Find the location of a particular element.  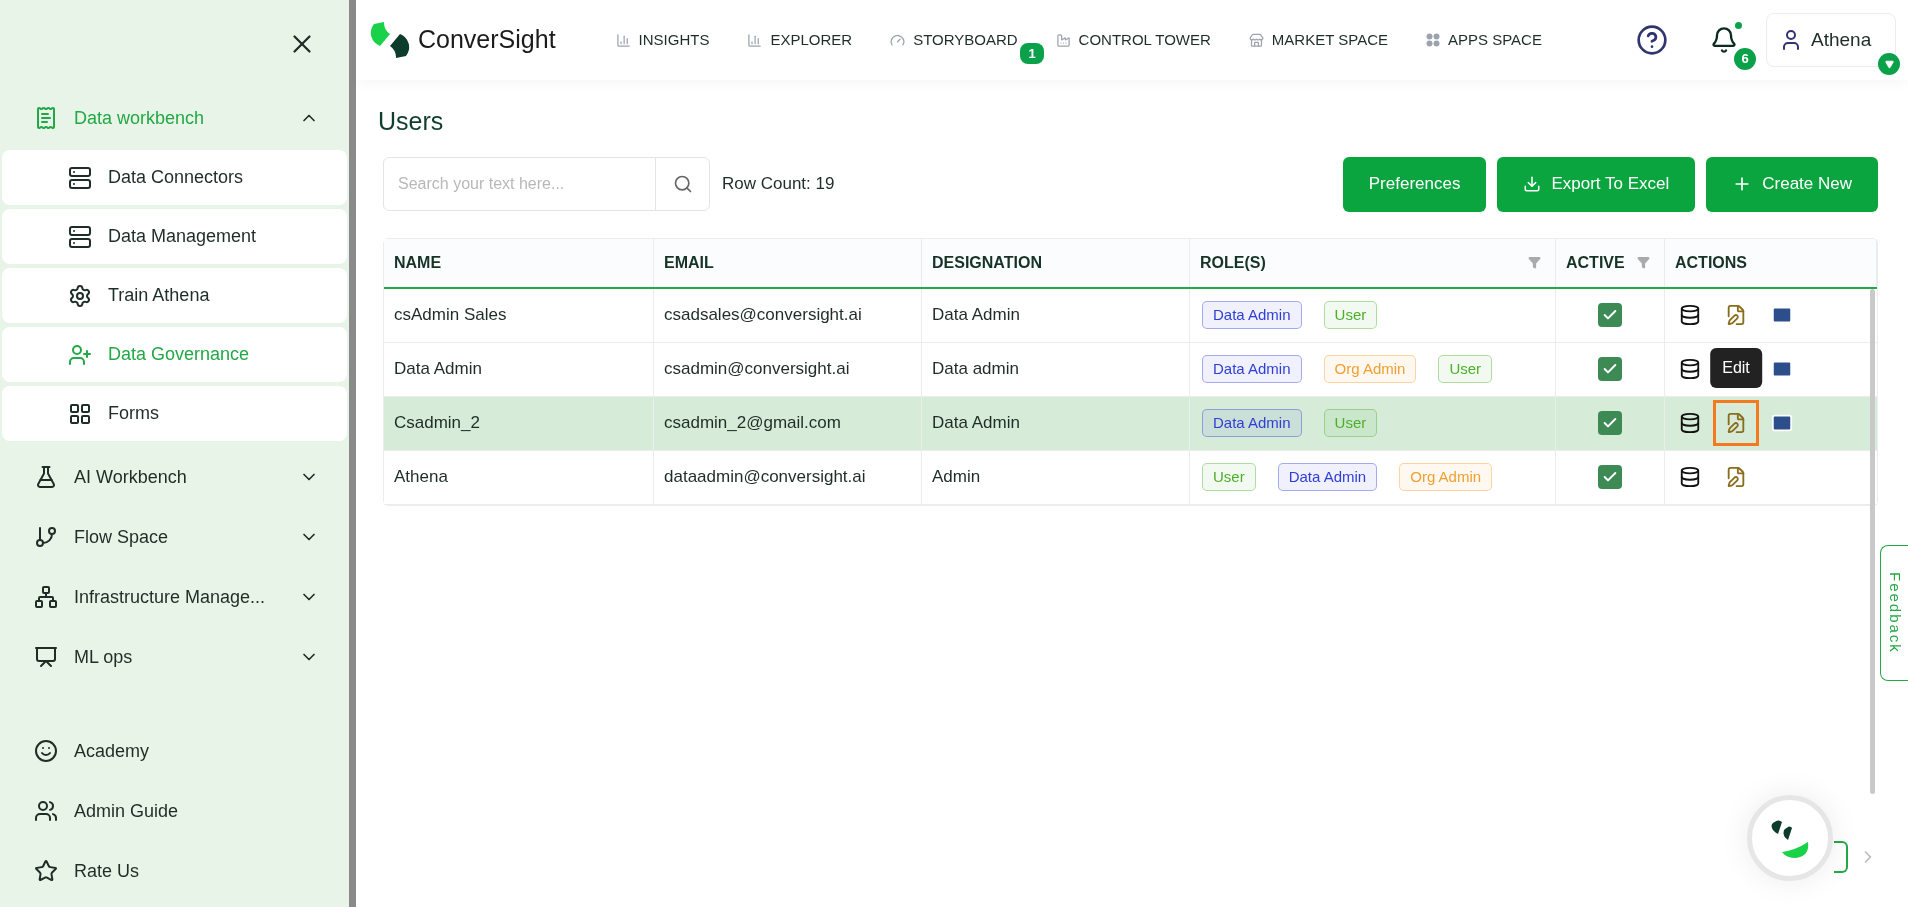

column-header: NAME is located at coordinates (418, 262).